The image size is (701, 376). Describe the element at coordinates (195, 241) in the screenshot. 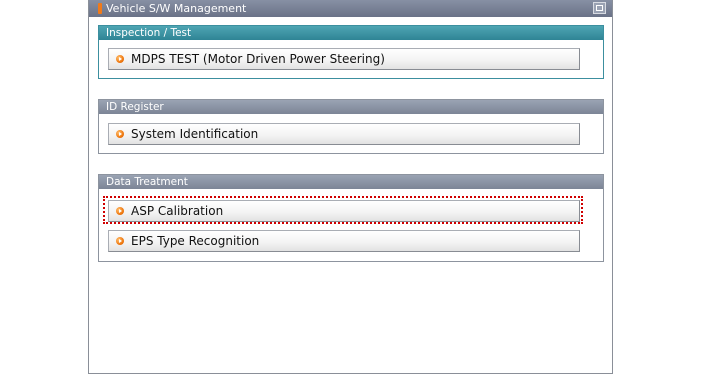

I see `eps-type-recognition-label: EPS Type Recognition` at that location.